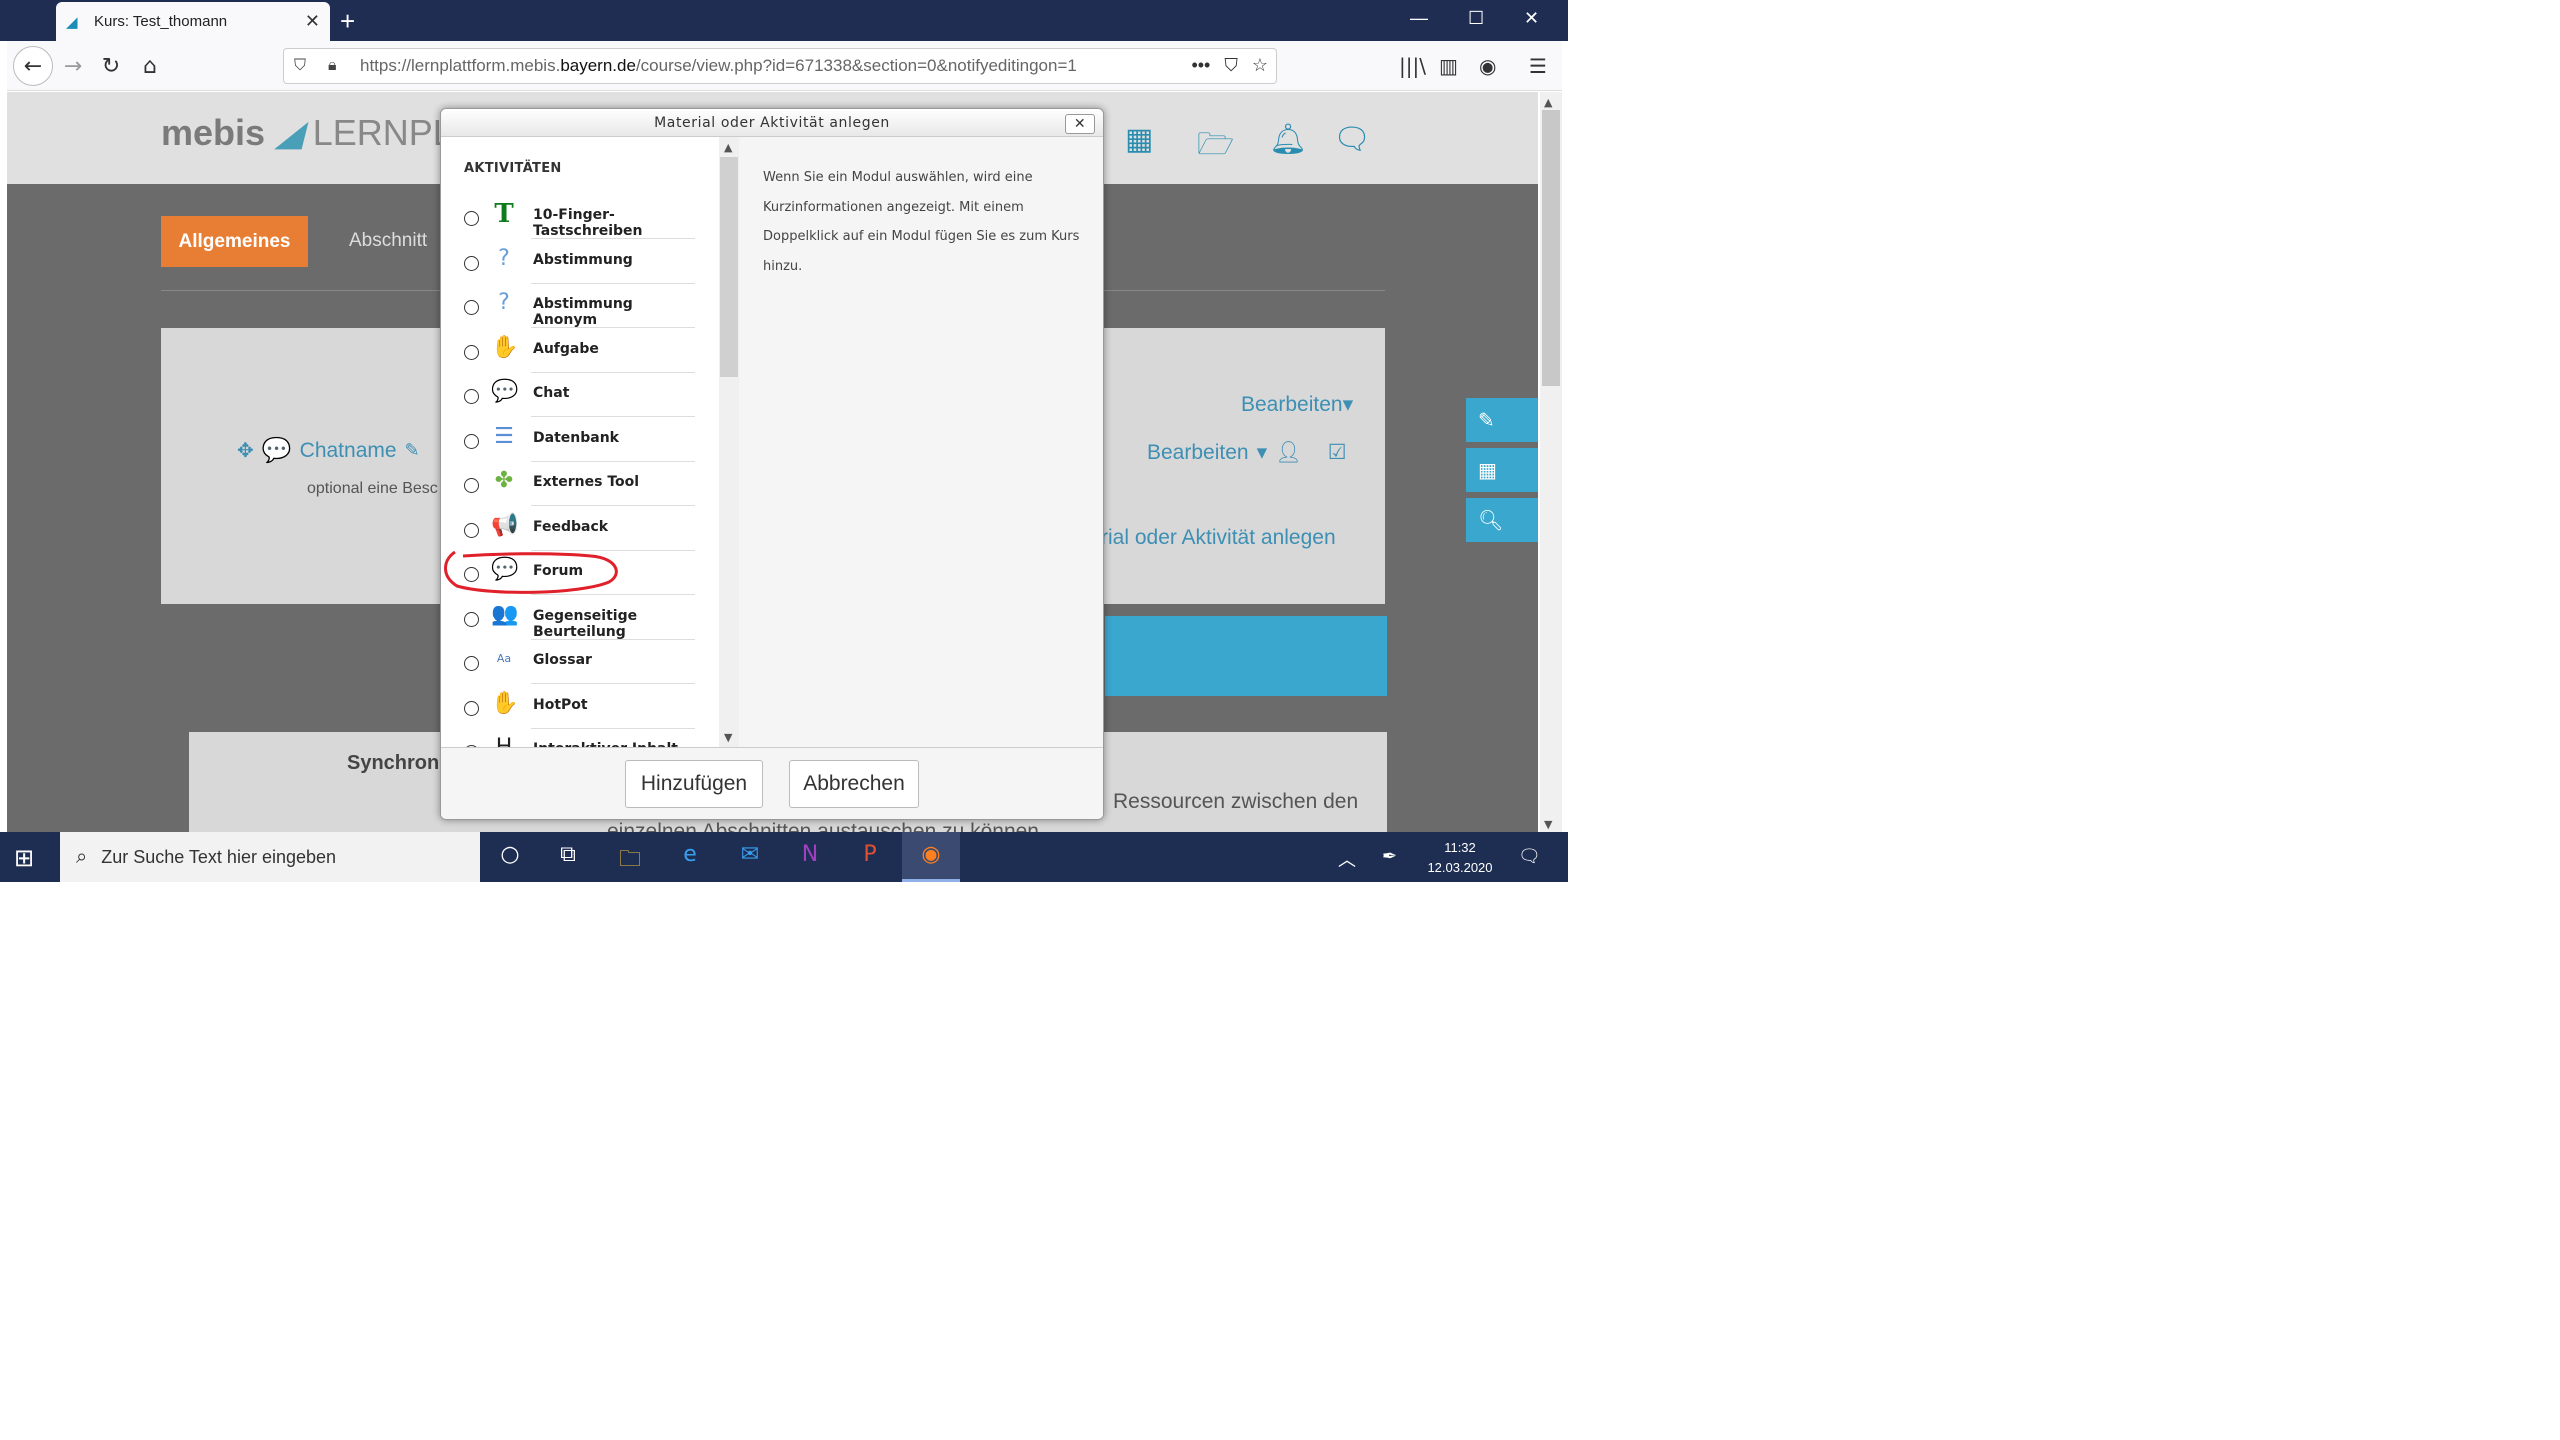 Image resolution: width=2560 pixels, height=1440 pixels. I want to click on cancel-button: Abbrechen, so click(854, 784).